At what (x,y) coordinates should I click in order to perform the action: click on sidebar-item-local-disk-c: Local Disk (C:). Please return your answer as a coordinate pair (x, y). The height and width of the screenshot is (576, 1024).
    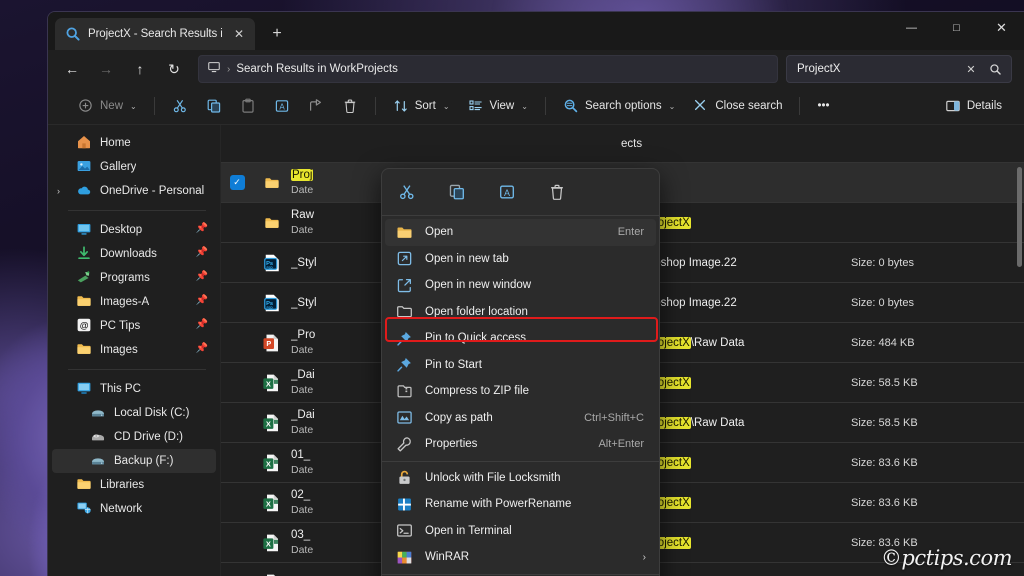
    Looking at the image, I should click on (134, 413).